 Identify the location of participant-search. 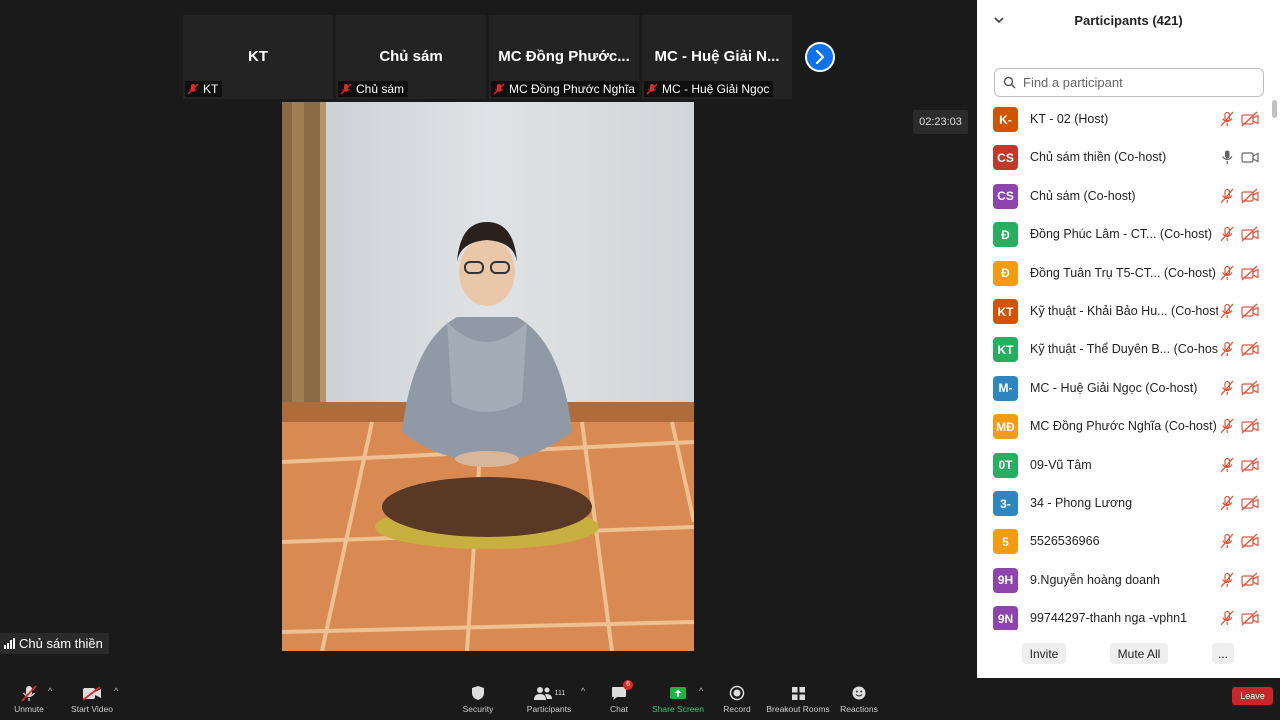
(1129, 82).